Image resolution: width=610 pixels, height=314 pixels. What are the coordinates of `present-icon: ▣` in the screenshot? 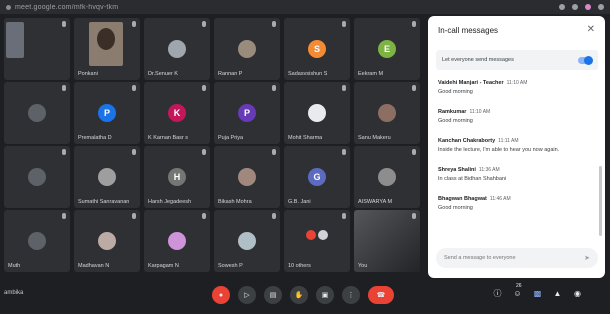 It's located at (325, 295).